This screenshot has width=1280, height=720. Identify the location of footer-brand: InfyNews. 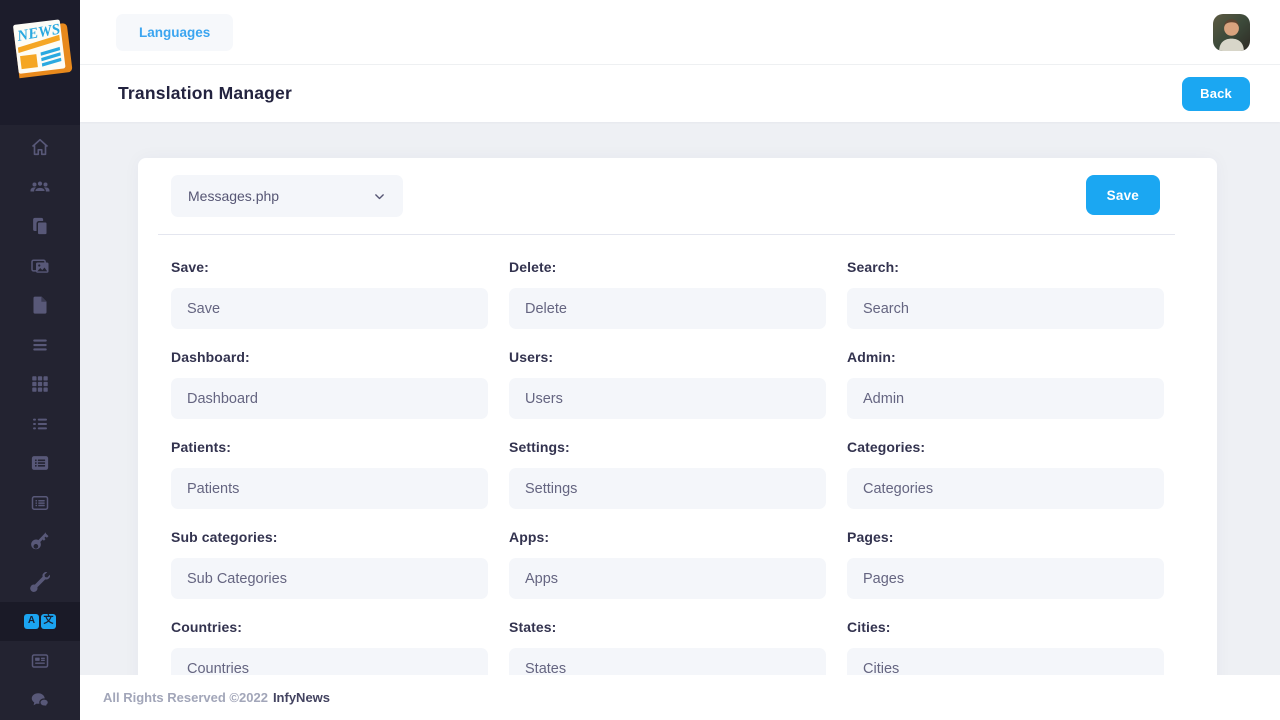
(301, 697).